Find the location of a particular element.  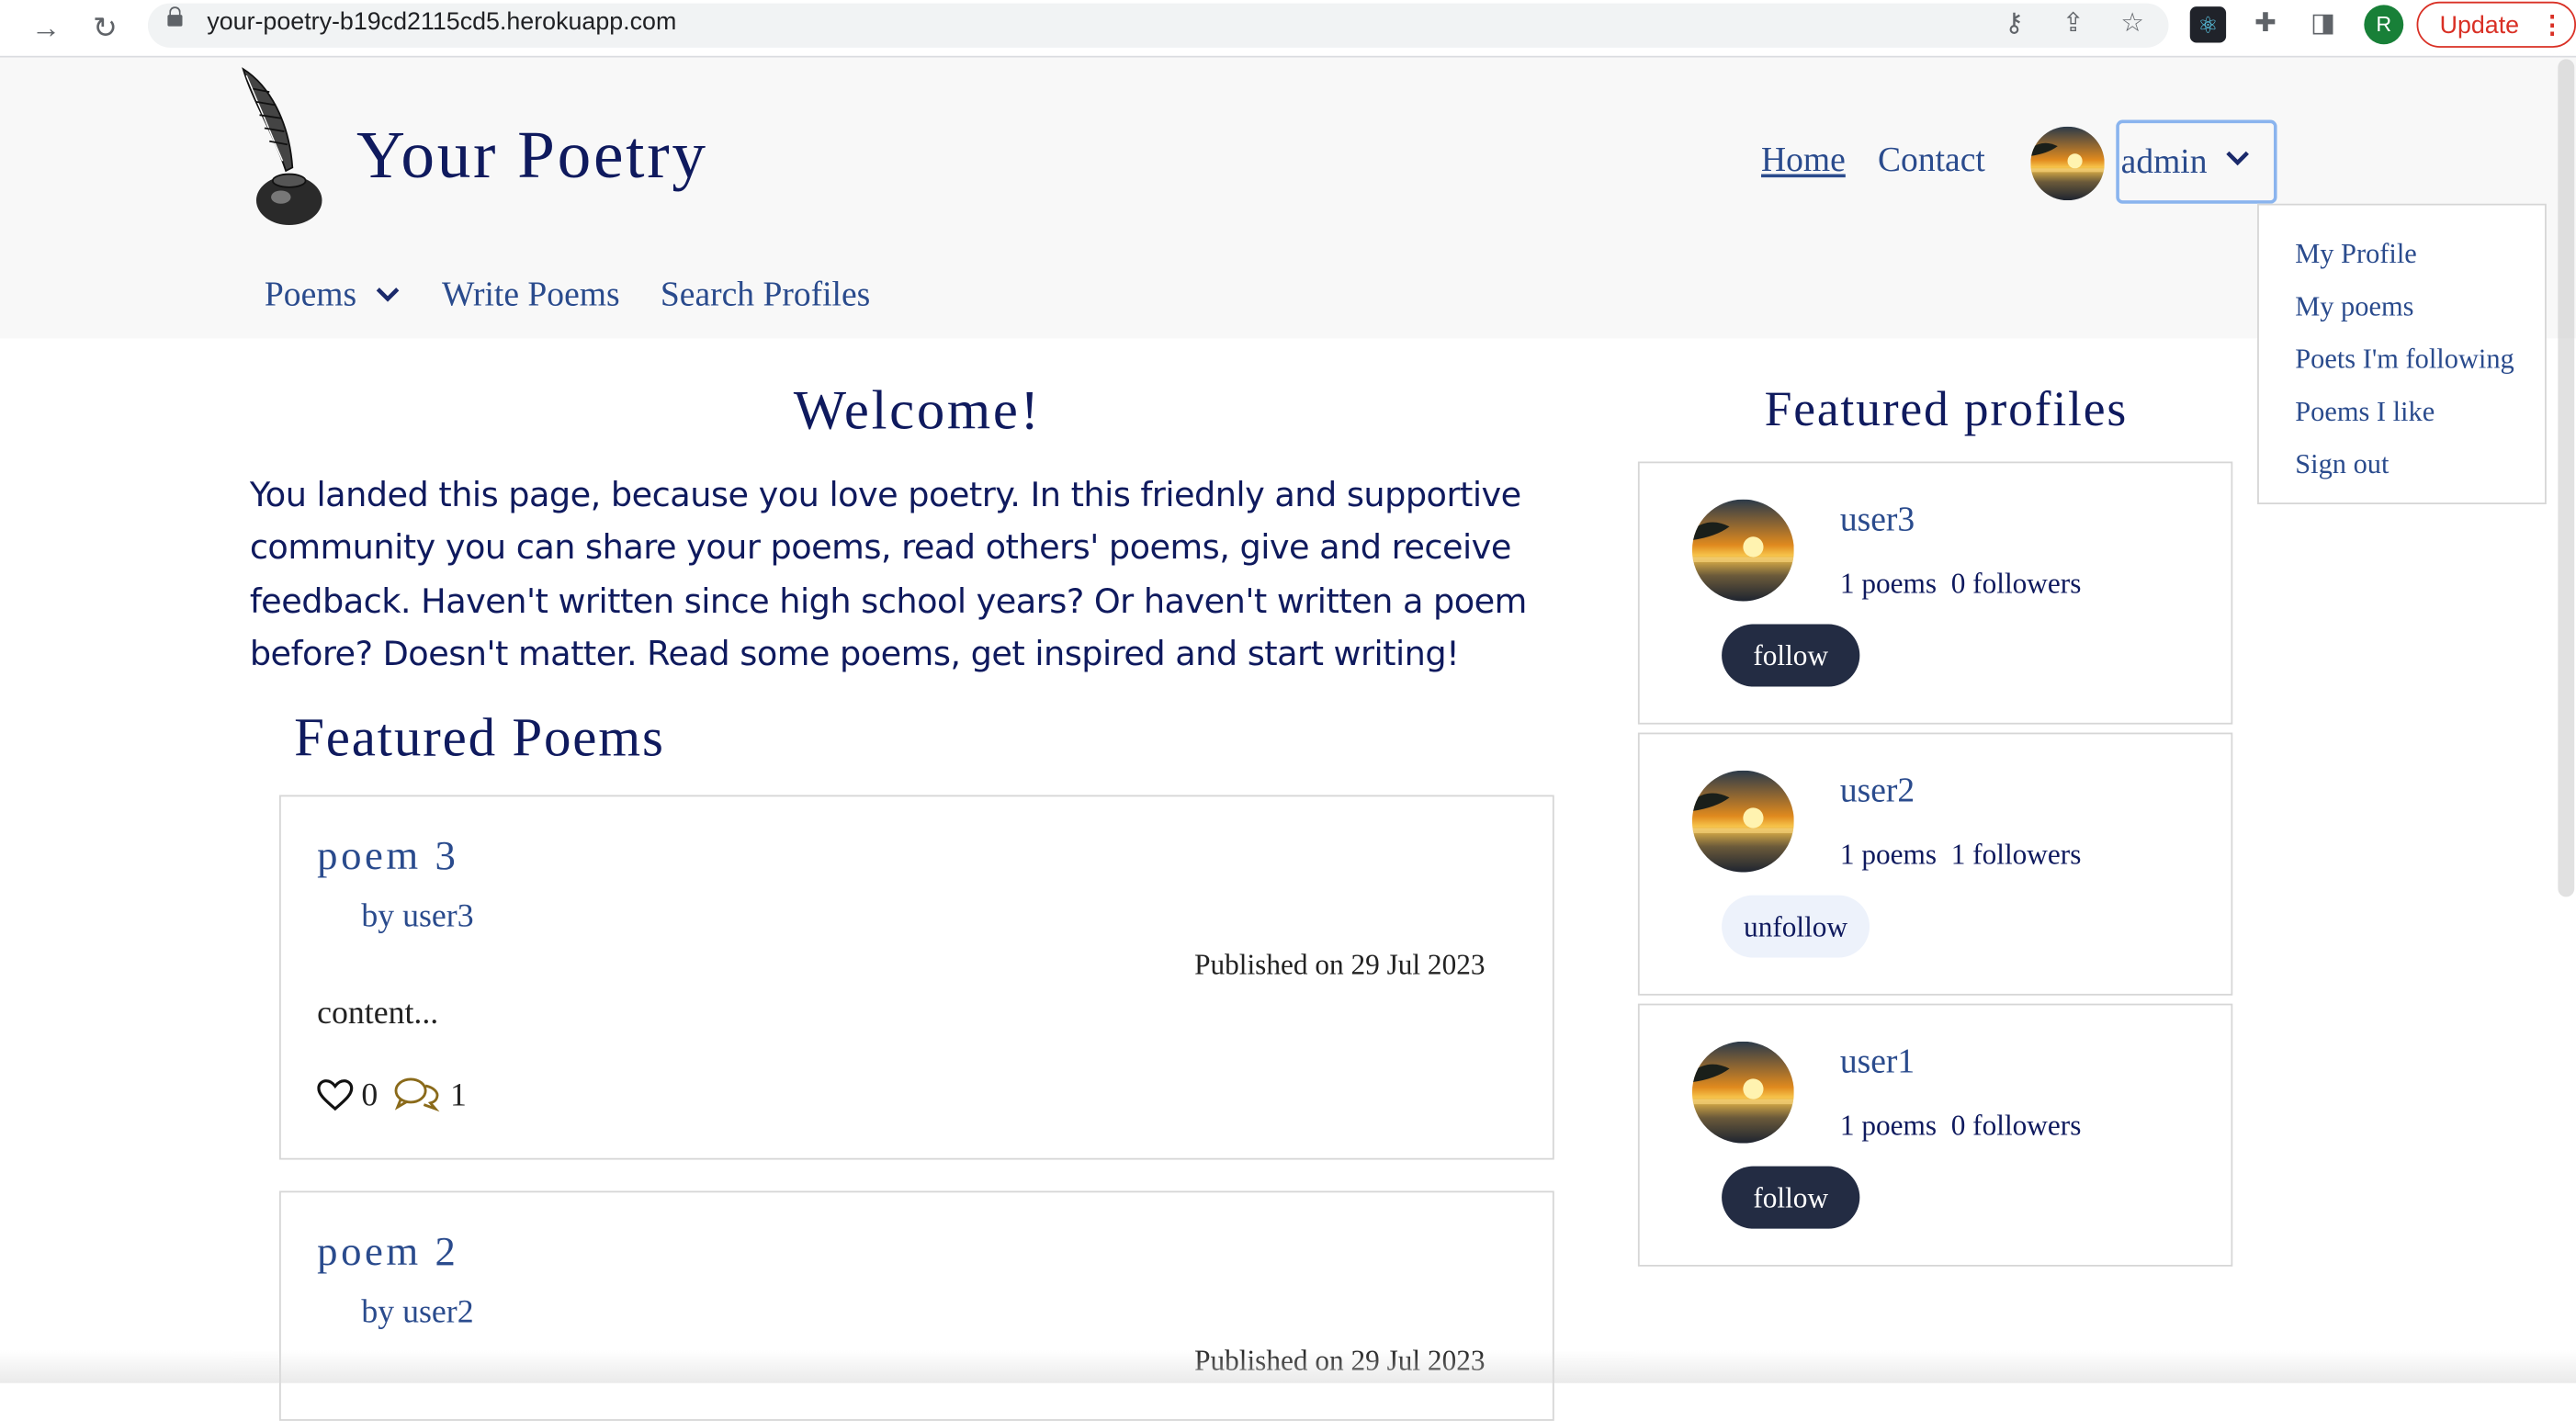

bottom-fade is located at coordinates (1288, 1366).